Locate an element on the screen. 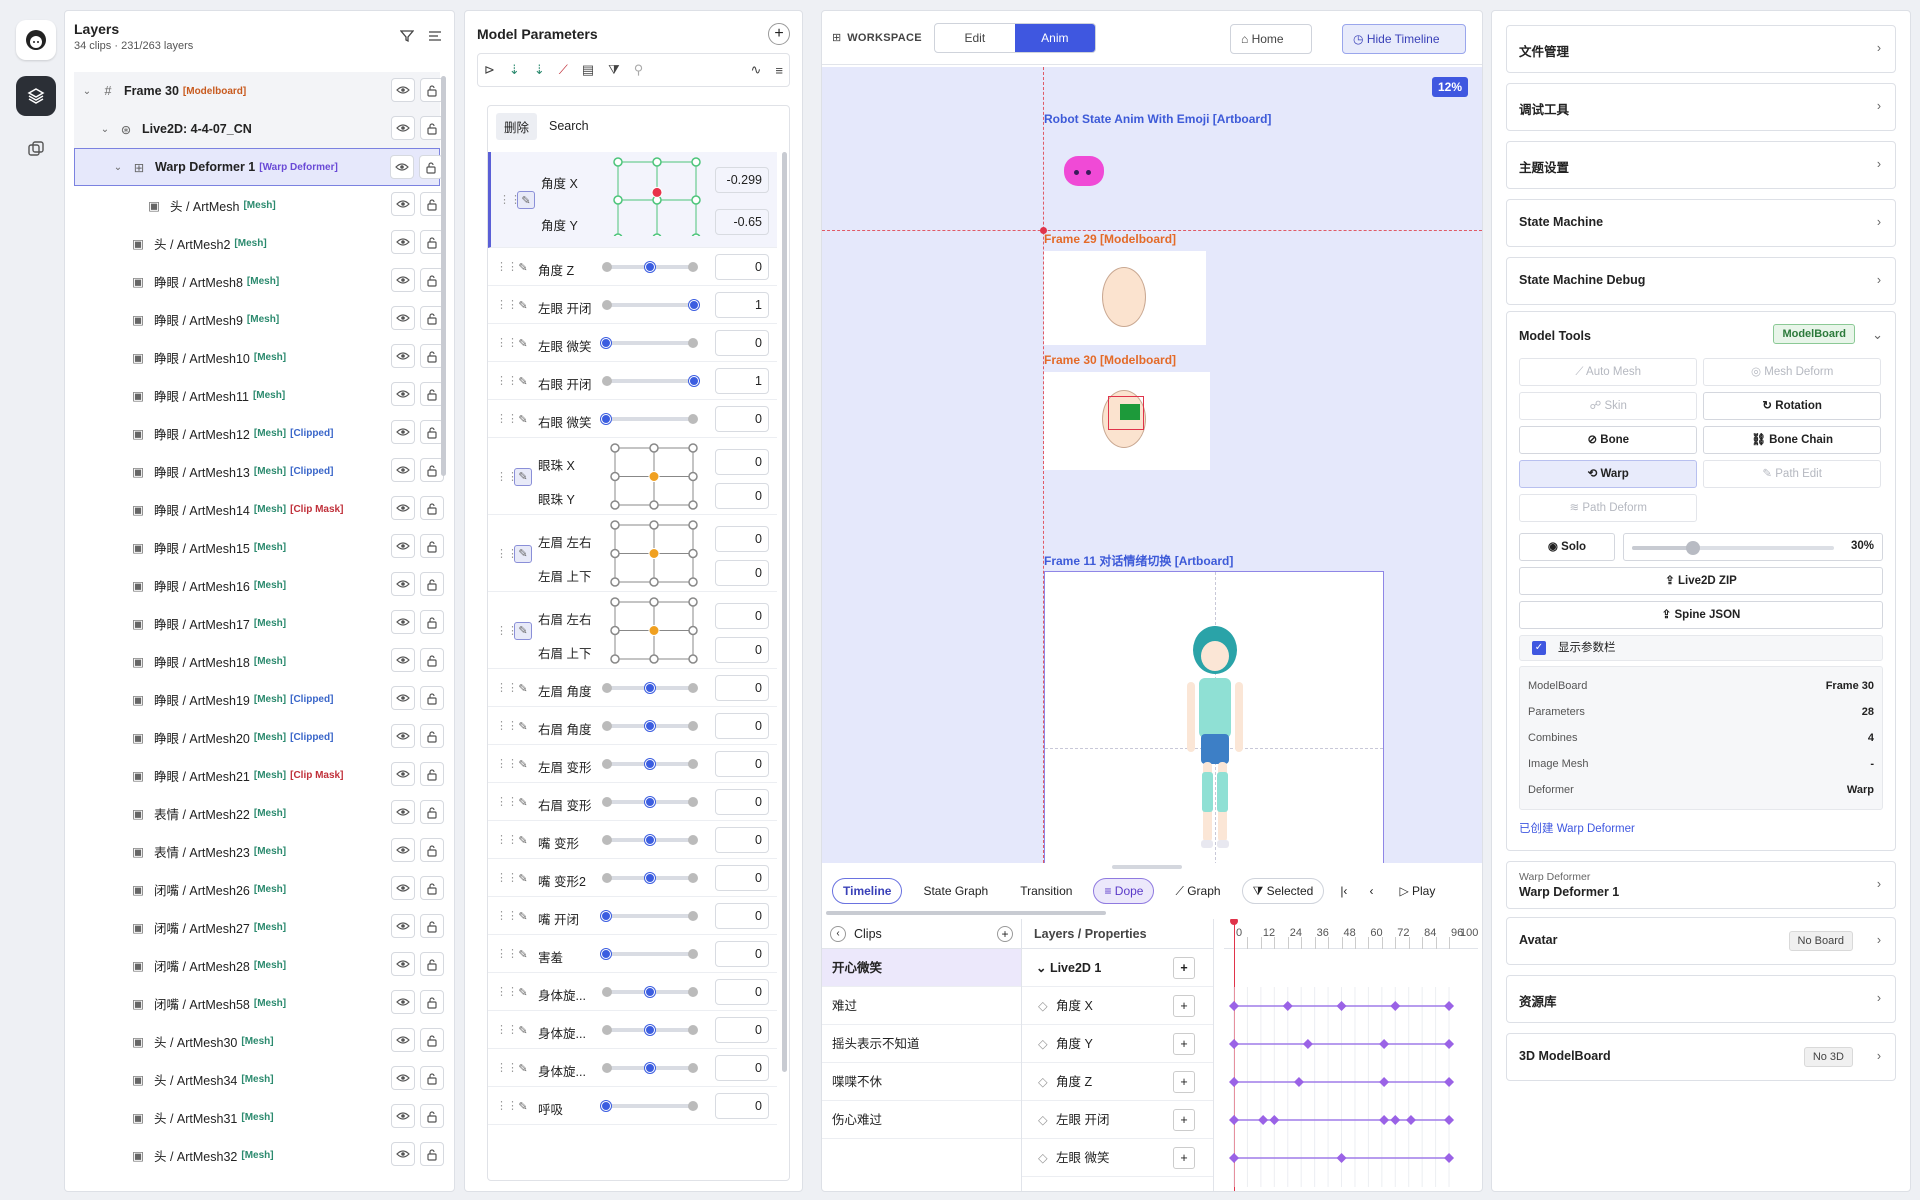  tab-state-graph: State Graph is located at coordinates (955, 891).